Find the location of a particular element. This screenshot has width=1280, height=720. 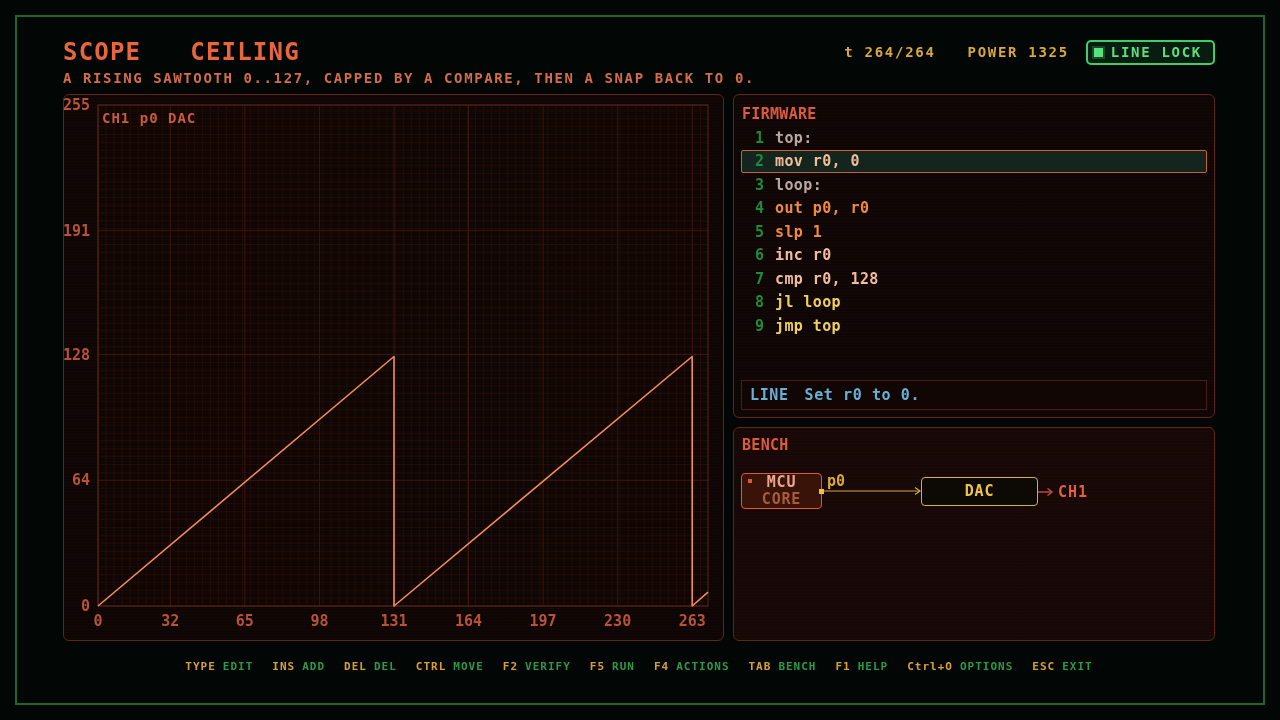

code-row: 7 cmp r0, 128 is located at coordinates (974, 279).